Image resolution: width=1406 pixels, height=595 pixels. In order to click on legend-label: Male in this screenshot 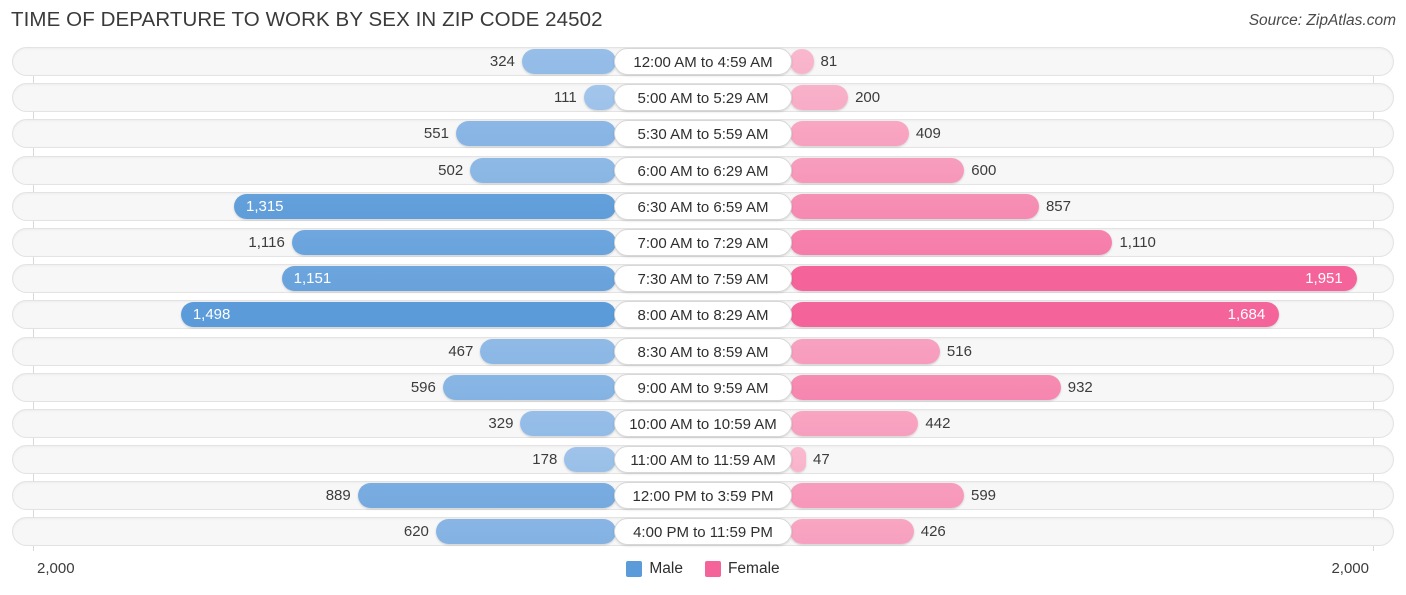, I will do `click(666, 568)`.